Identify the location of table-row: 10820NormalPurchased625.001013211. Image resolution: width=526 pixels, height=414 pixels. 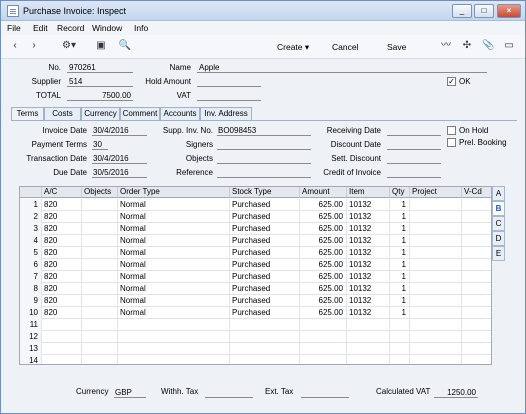
(255, 313).